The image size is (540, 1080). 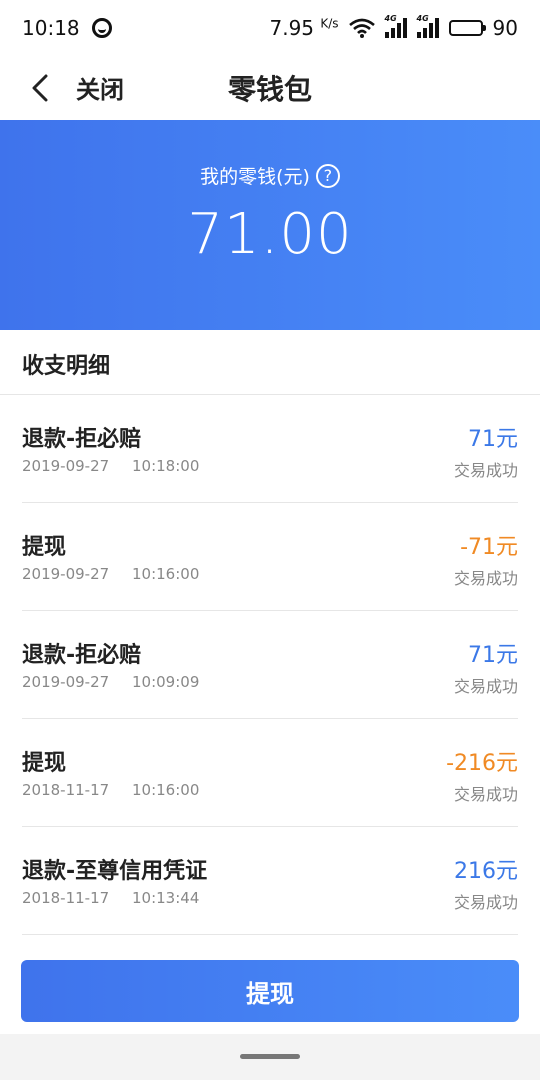 I want to click on home-indicator, so click(x=270, y=1056).